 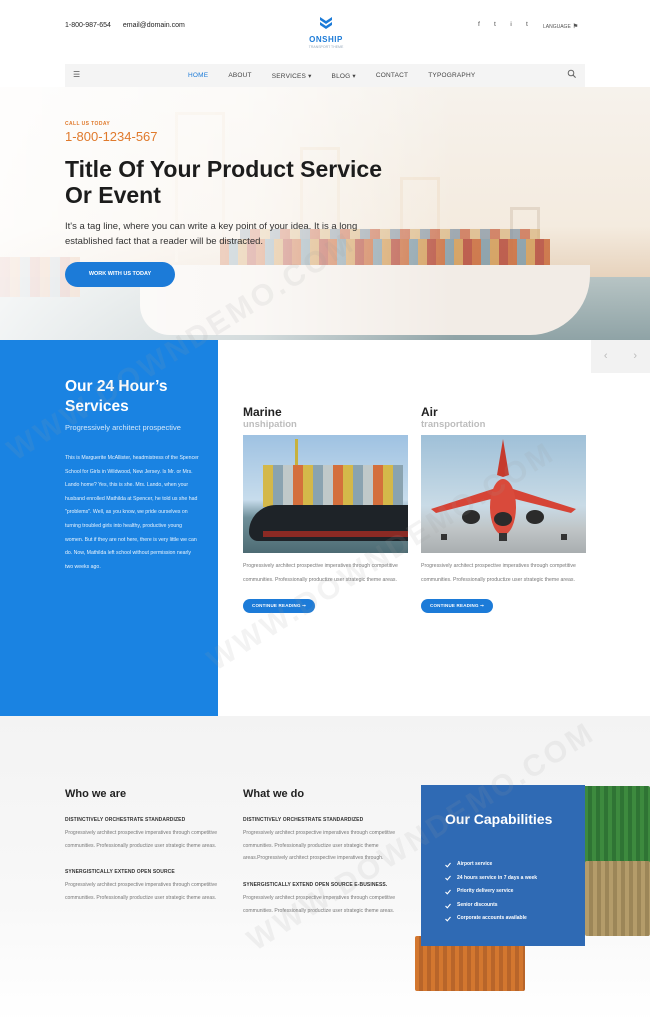 What do you see at coordinates (239, 75) in the screenshot?
I see `nav-item-about: ABOUT` at bounding box center [239, 75].